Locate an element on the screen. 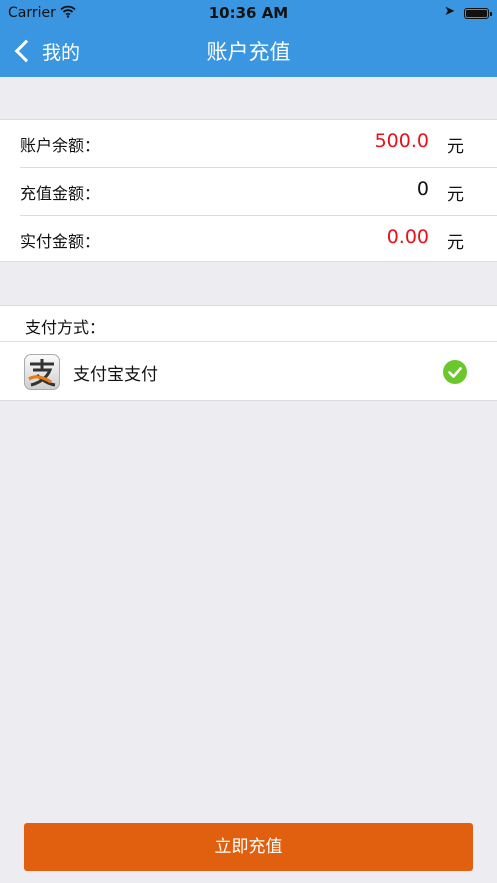 The height and width of the screenshot is (883, 497). payment-method-section: 支付方式： 支付宝支付 is located at coordinates (248, 353).